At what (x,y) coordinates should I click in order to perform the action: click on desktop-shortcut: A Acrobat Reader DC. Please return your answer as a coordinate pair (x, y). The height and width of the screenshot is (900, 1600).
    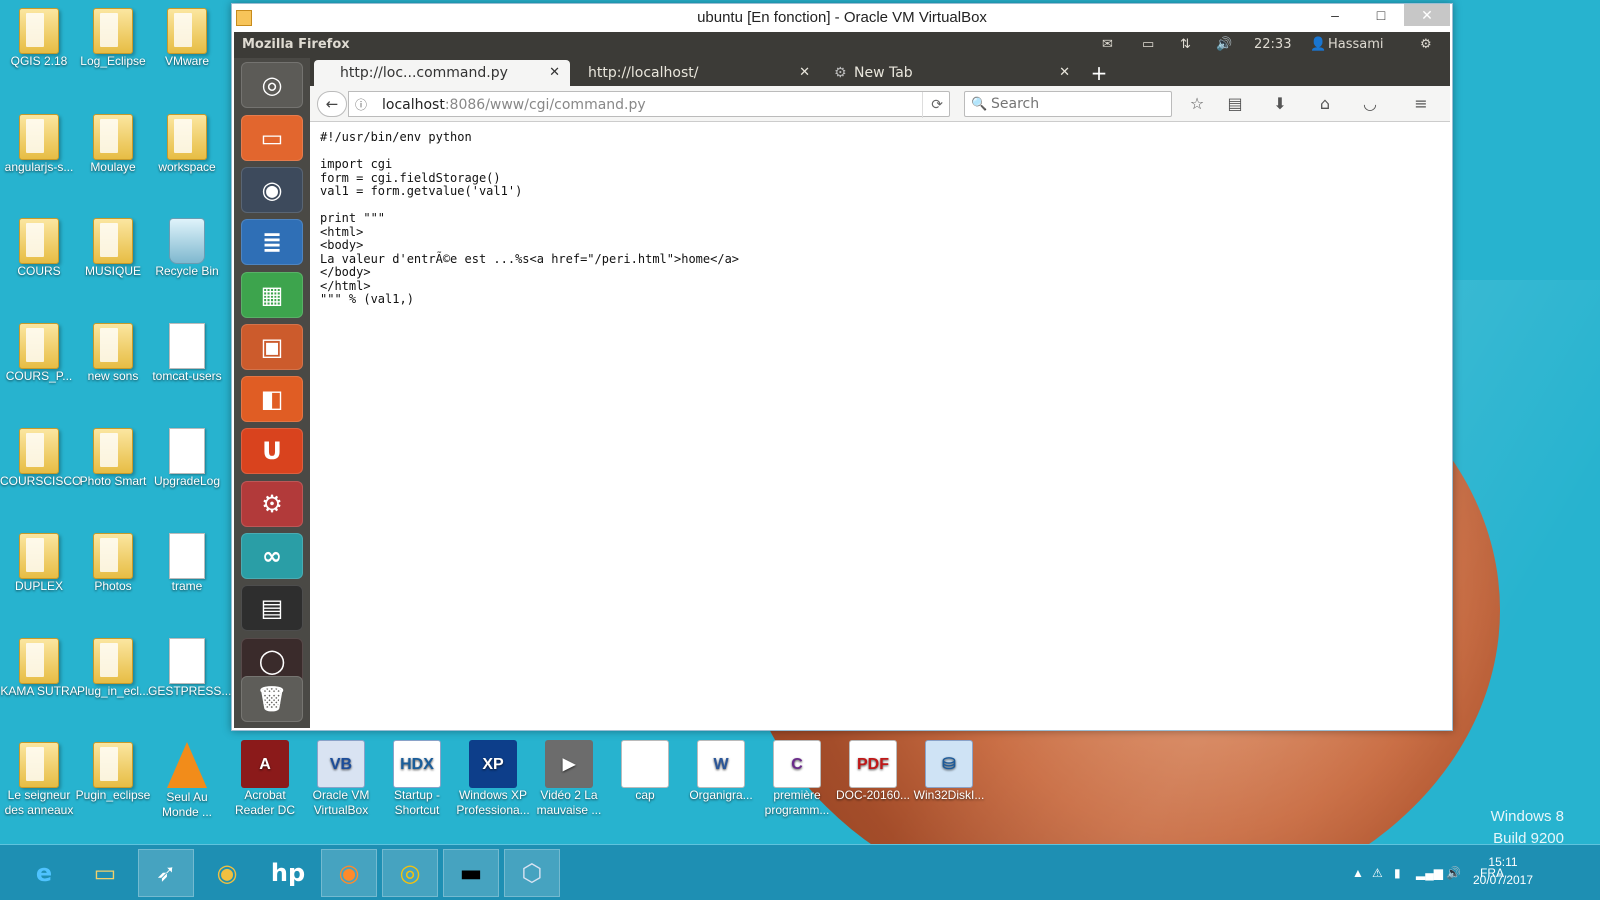
    Looking at the image, I should click on (265, 779).